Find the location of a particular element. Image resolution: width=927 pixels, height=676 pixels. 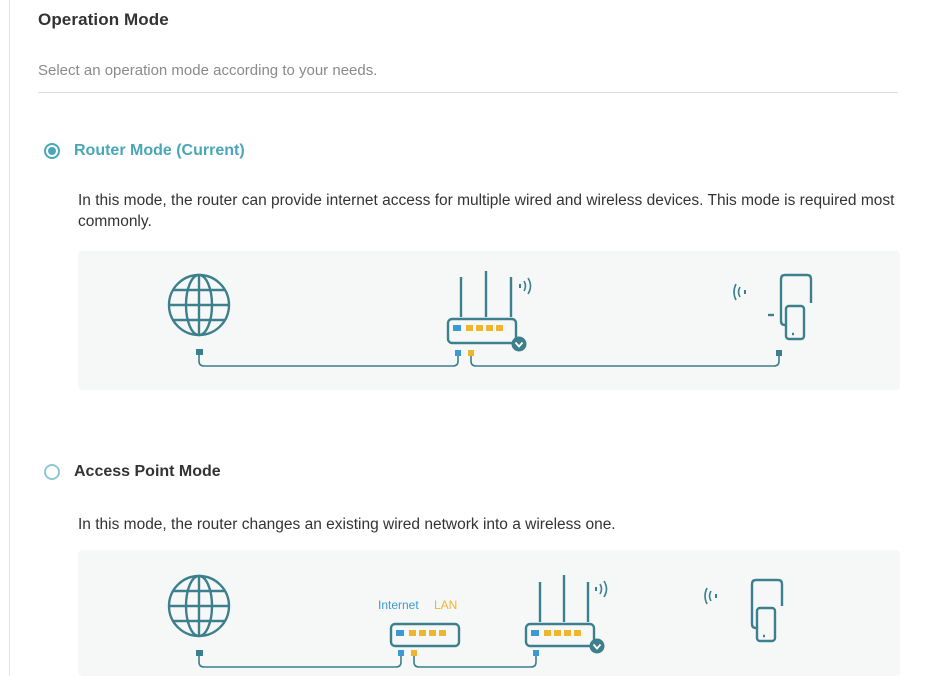

router-wan-port is located at coordinates (458, 353).